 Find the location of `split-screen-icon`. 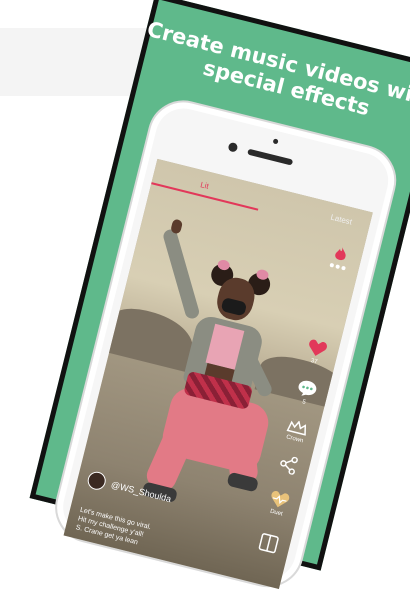

split-screen-icon is located at coordinates (268, 543).